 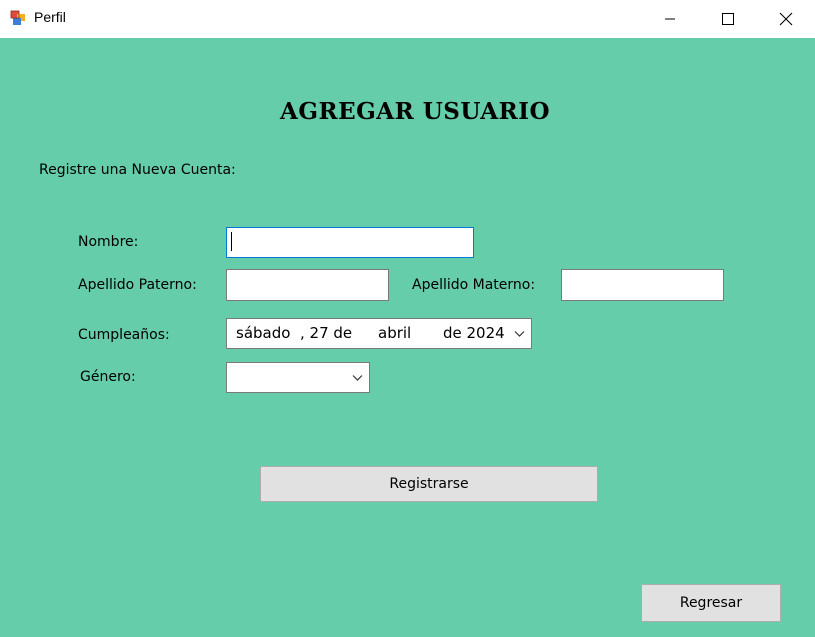 What do you see at coordinates (642, 285) in the screenshot?
I see `apellido-materno-input` at bounding box center [642, 285].